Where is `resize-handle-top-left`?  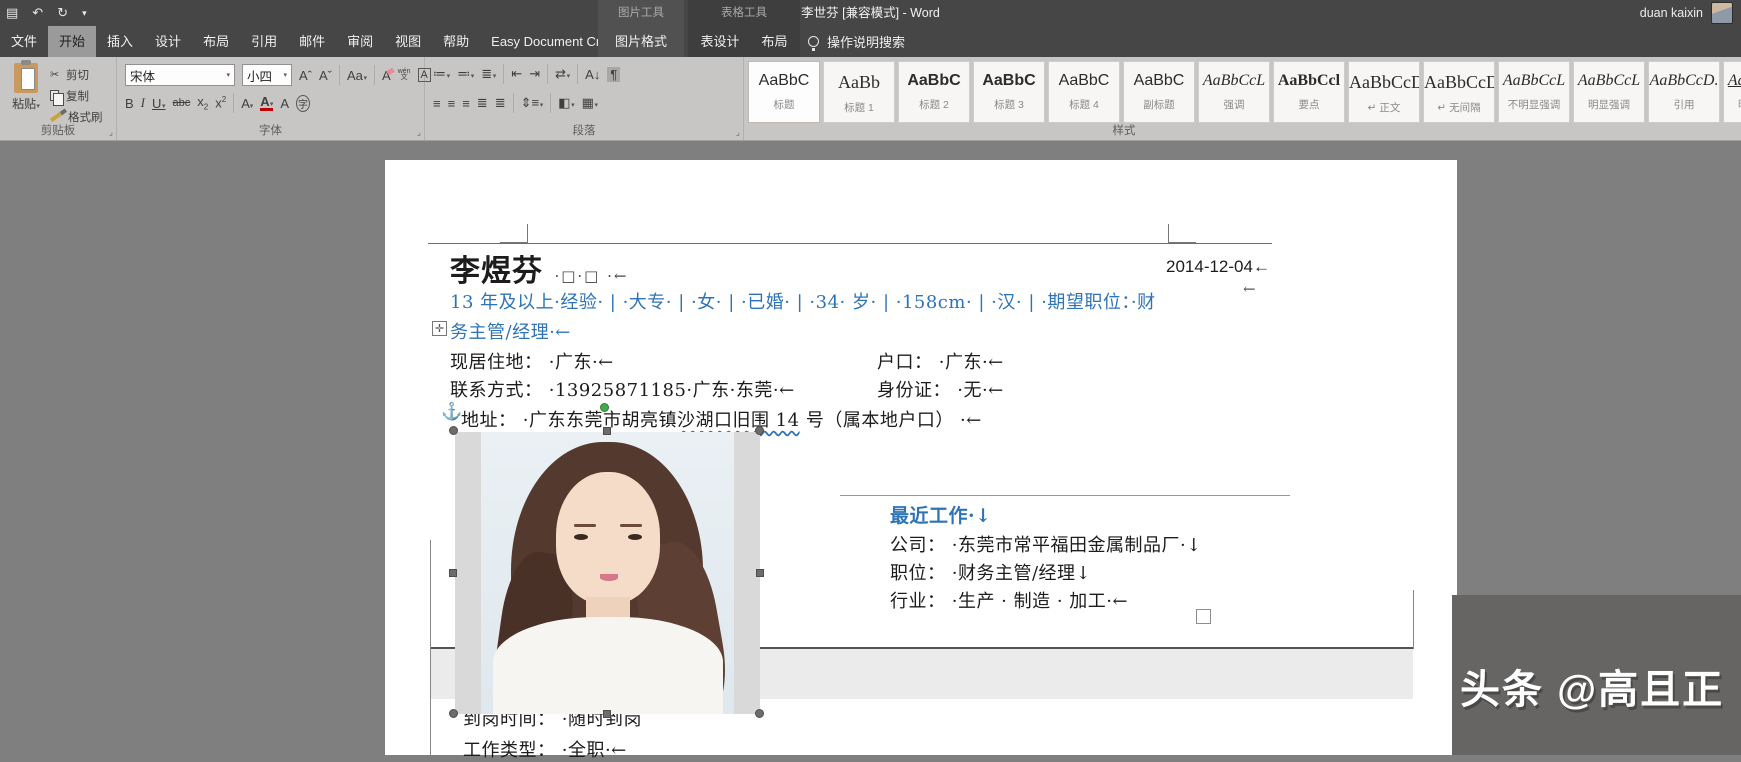
resize-handle-top-left is located at coordinates (453, 430).